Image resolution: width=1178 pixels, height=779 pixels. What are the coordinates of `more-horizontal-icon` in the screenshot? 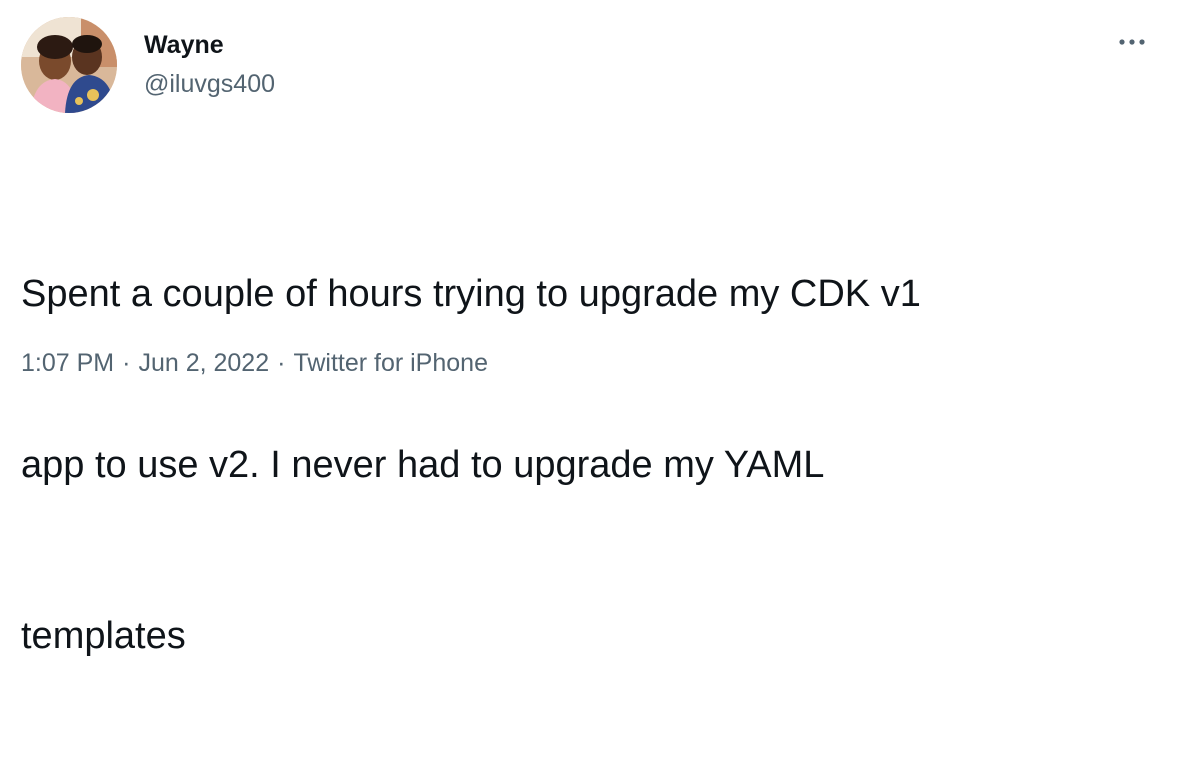 It's located at (1132, 42).